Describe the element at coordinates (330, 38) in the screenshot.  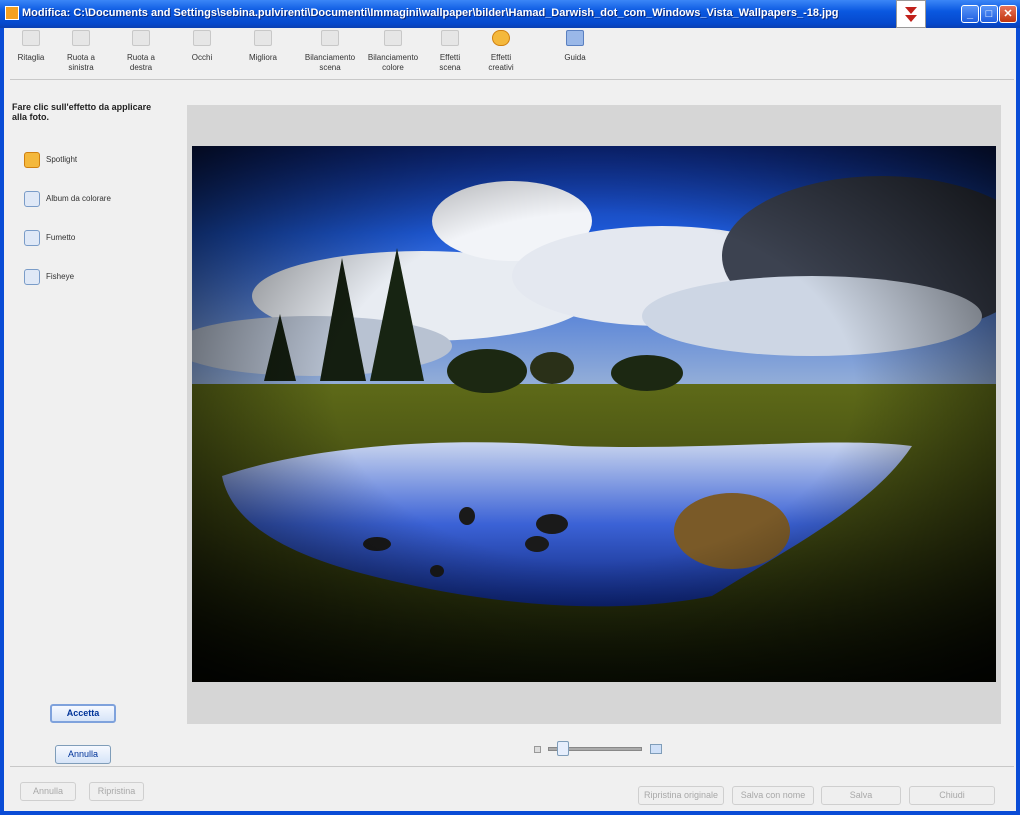
I see `scene-balance-icon` at that location.